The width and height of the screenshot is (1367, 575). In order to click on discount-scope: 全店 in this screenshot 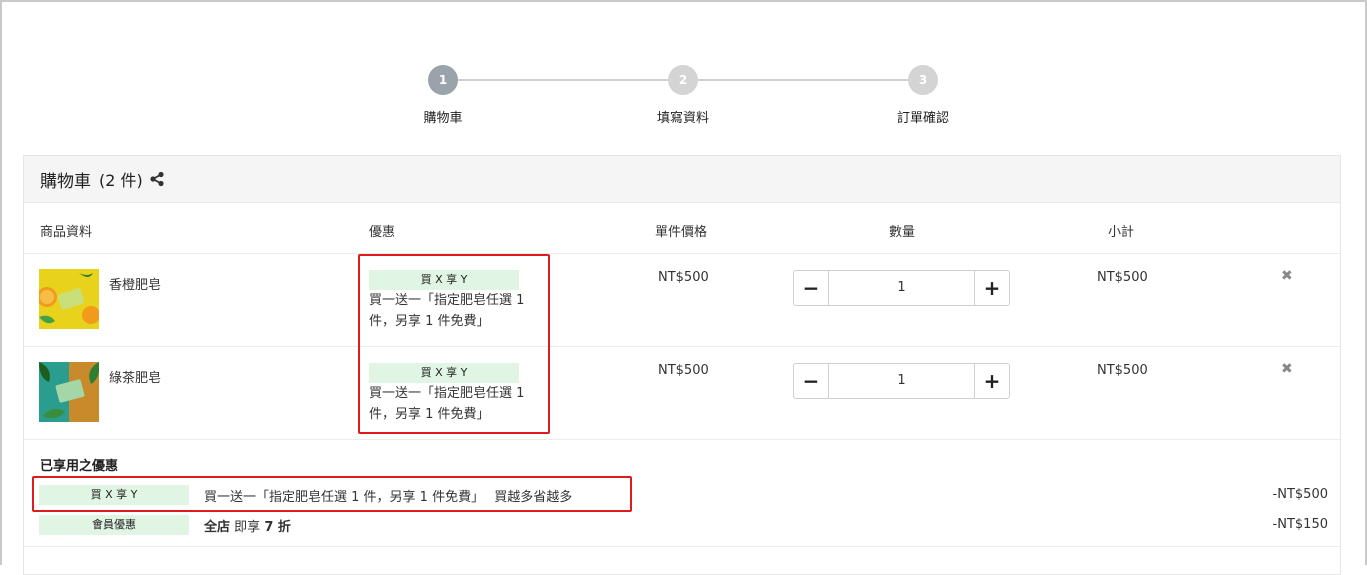, I will do `click(217, 527)`.